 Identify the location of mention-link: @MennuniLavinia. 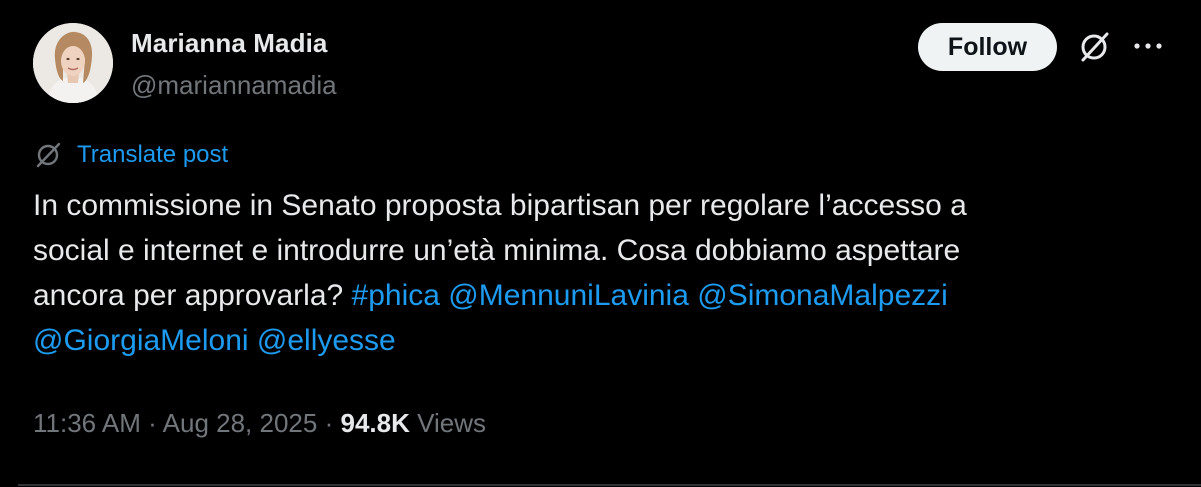
(568, 295).